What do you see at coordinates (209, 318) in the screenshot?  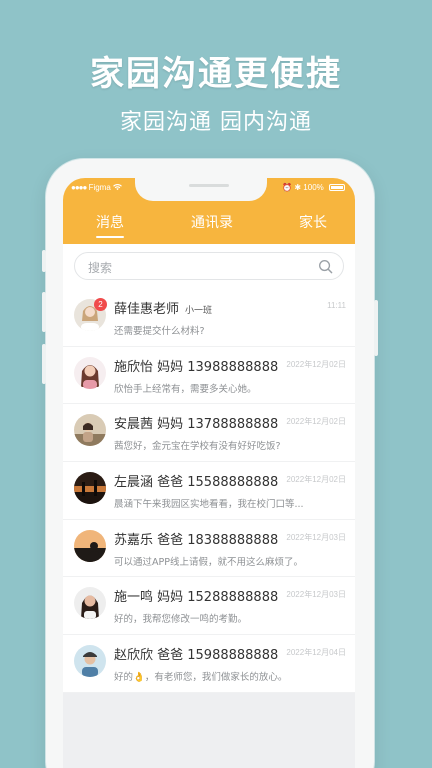 I see `list-item: 2 薛佳惠老师 小一班 11:11 还需要提交什么材料?` at bounding box center [209, 318].